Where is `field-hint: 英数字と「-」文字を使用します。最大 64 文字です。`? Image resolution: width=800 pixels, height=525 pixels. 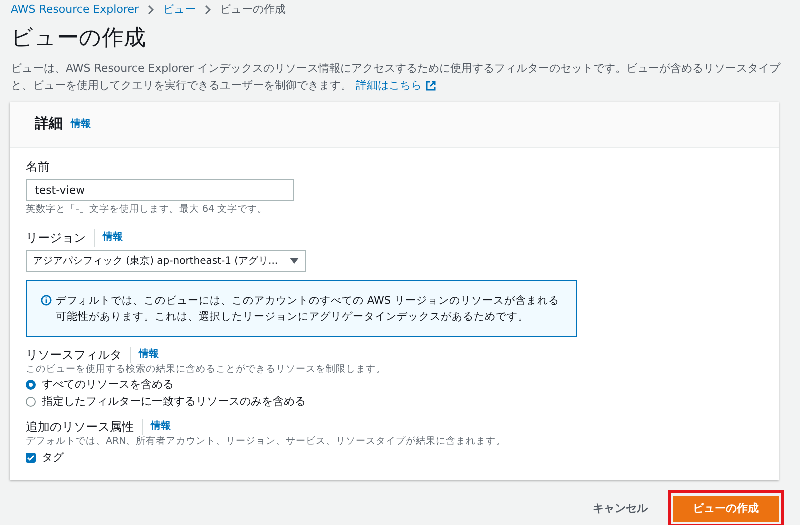
field-hint: 英数字と「-」文字を使用します。最大 64 文字です。 is located at coordinates (147, 210).